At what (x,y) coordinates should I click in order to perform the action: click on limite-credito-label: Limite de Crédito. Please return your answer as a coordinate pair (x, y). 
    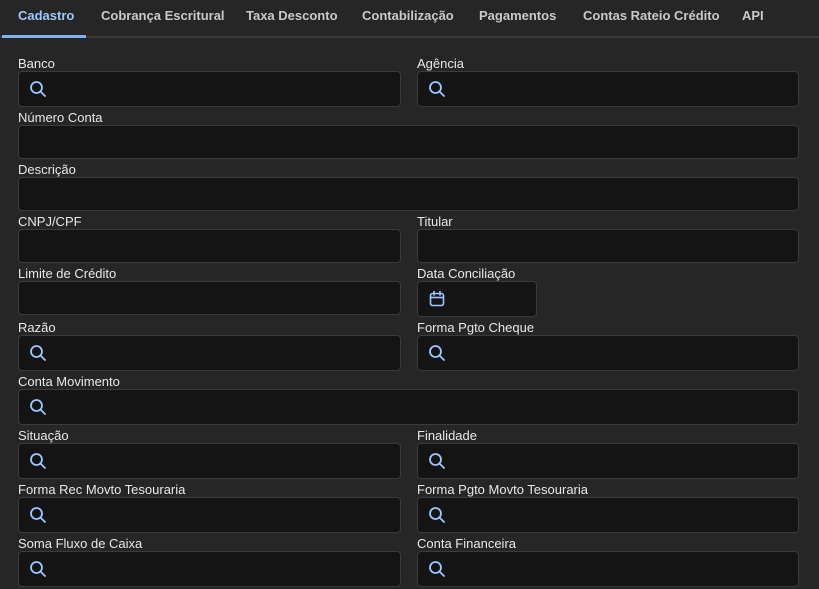
    Looking at the image, I should click on (67, 273).